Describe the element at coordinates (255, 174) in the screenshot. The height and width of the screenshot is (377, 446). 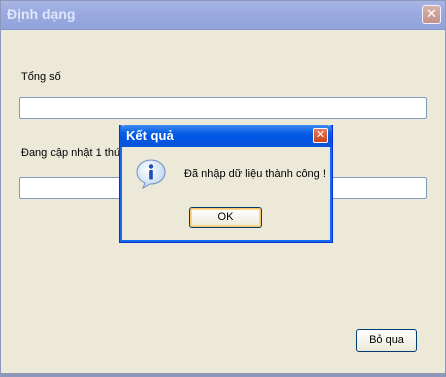
I see `dialog-message: Đã nhập dữ liệu thành công !` at that location.